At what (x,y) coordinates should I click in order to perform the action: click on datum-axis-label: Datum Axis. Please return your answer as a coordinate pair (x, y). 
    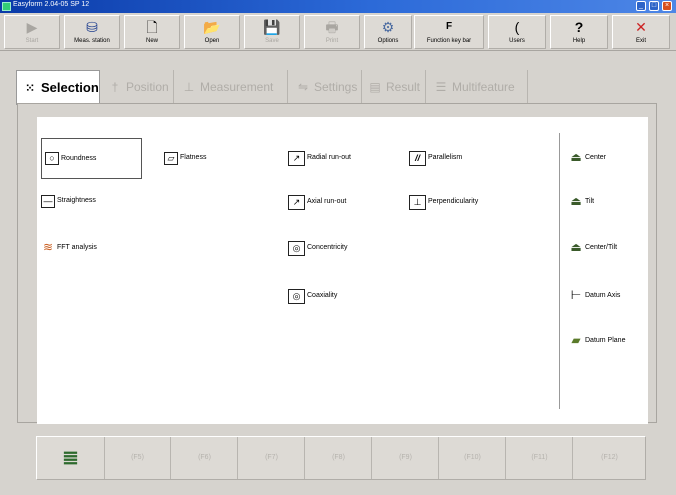
    Looking at the image, I should click on (603, 295).